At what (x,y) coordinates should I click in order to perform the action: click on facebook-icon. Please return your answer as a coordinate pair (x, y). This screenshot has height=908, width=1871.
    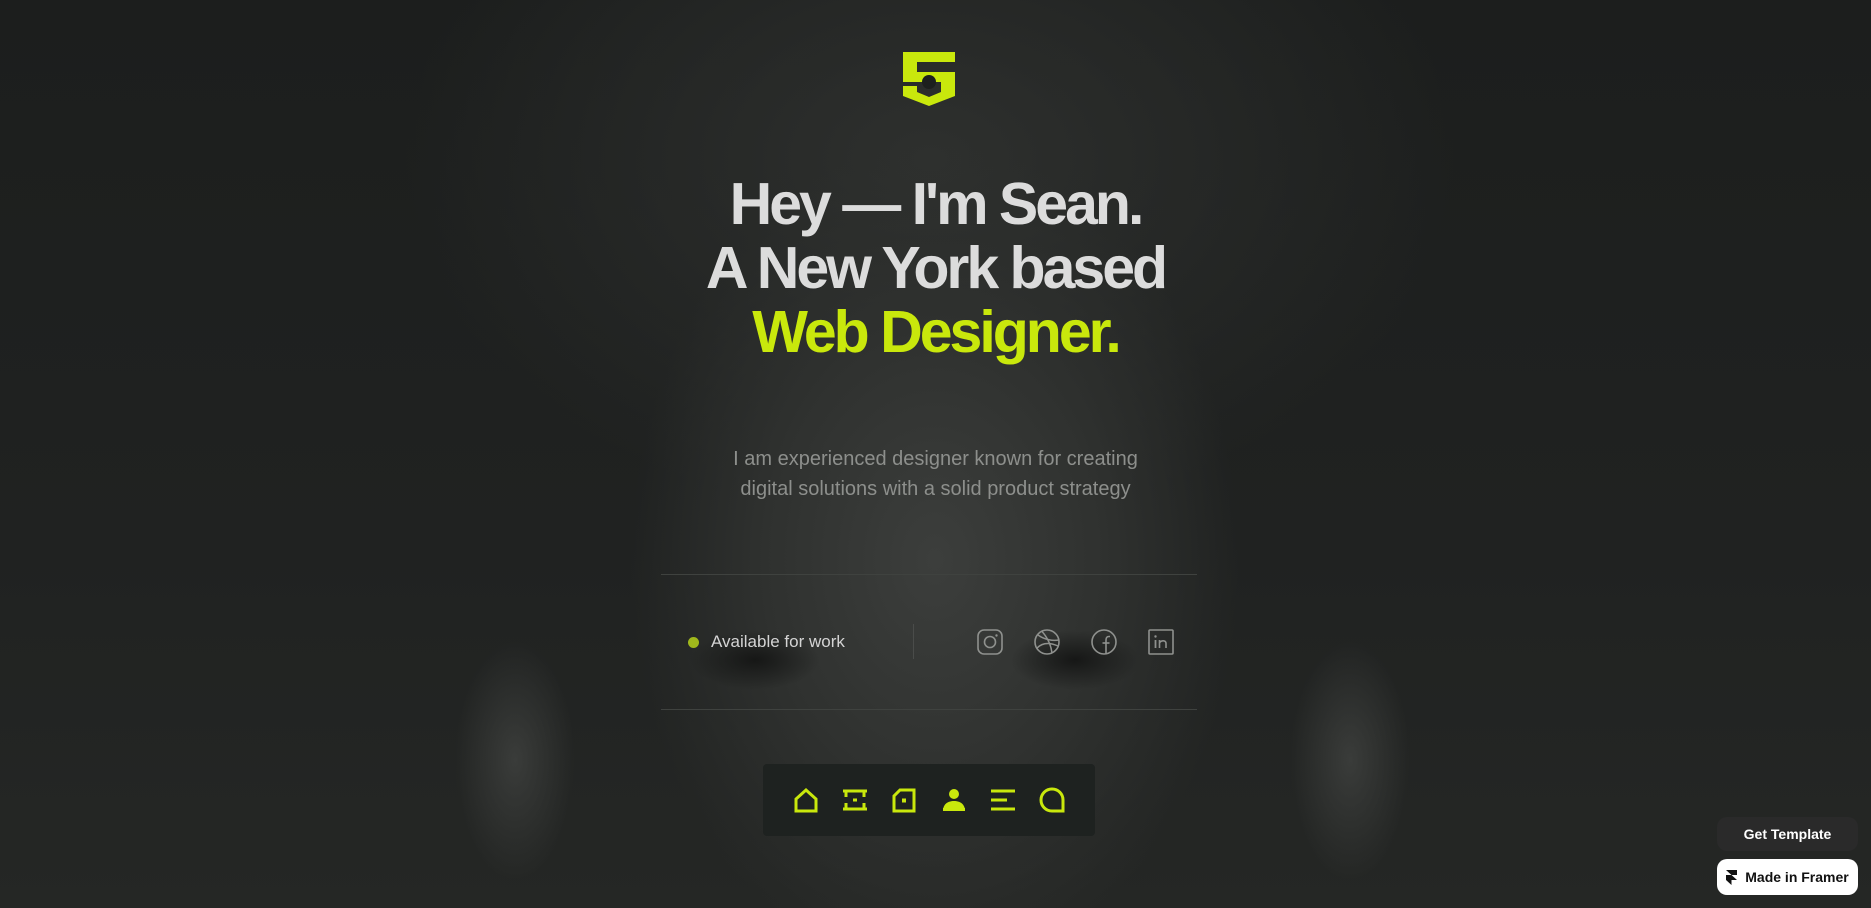
    Looking at the image, I should click on (1104, 642).